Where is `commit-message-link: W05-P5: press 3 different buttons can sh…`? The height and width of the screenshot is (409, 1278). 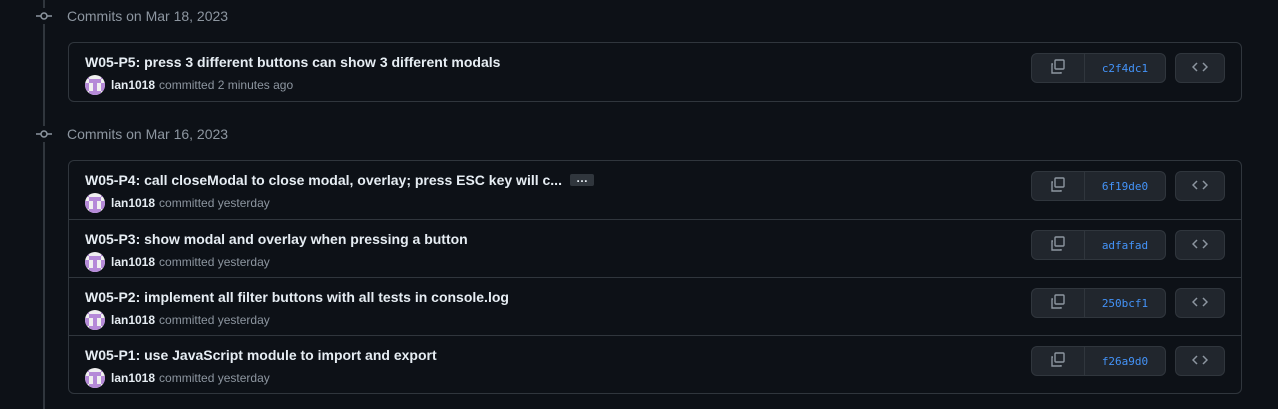
commit-message-link: W05-P5: press 3 different buttons can sh… is located at coordinates (292, 62).